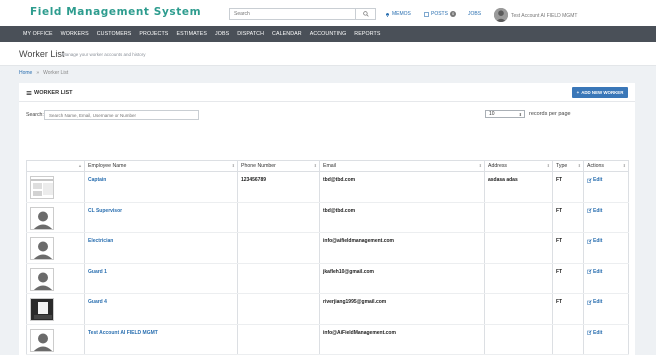  Describe the element at coordinates (520, 114) in the screenshot. I see `updown-arrows-icon: ⬍` at that location.